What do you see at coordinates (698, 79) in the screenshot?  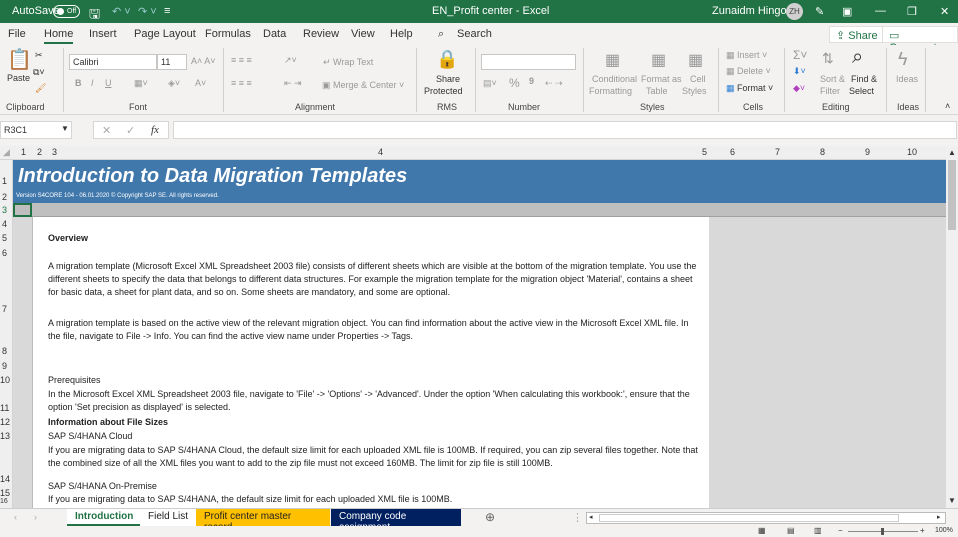 I see `cell-styles-label: Cell` at bounding box center [698, 79].